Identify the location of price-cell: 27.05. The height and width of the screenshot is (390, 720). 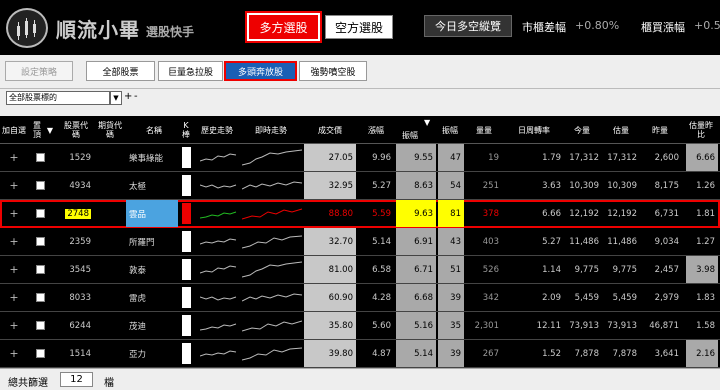
(330, 157).